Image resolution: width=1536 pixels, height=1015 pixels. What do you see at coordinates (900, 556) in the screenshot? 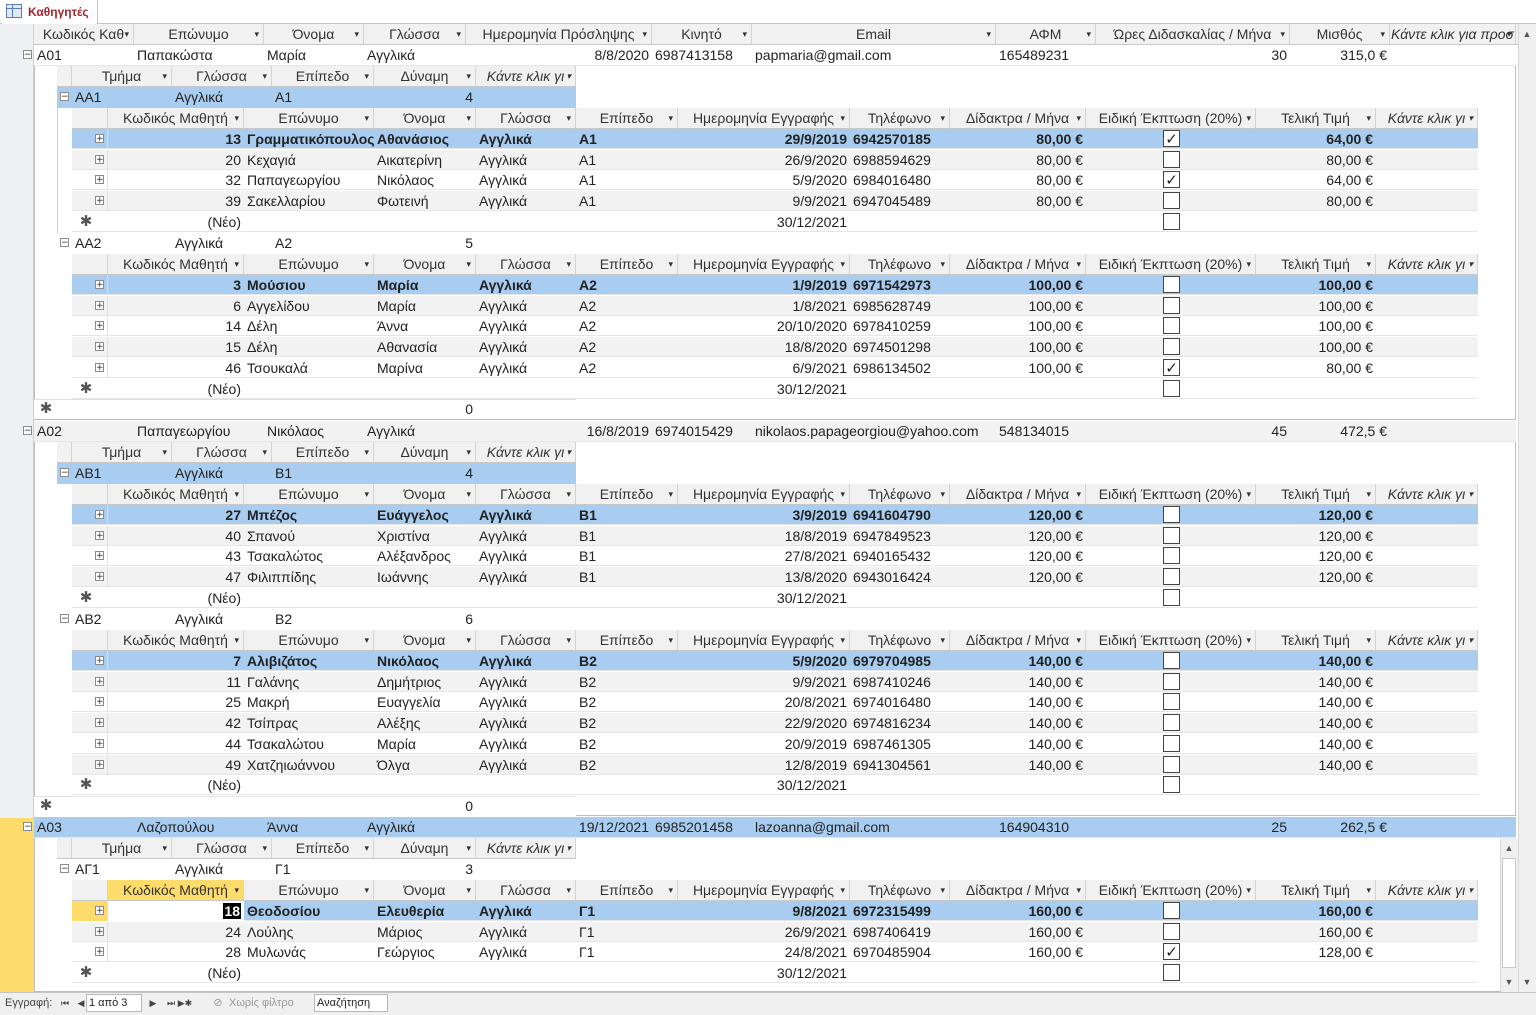
I see `student-phone-cell: 6940165432` at bounding box center [900, 556].